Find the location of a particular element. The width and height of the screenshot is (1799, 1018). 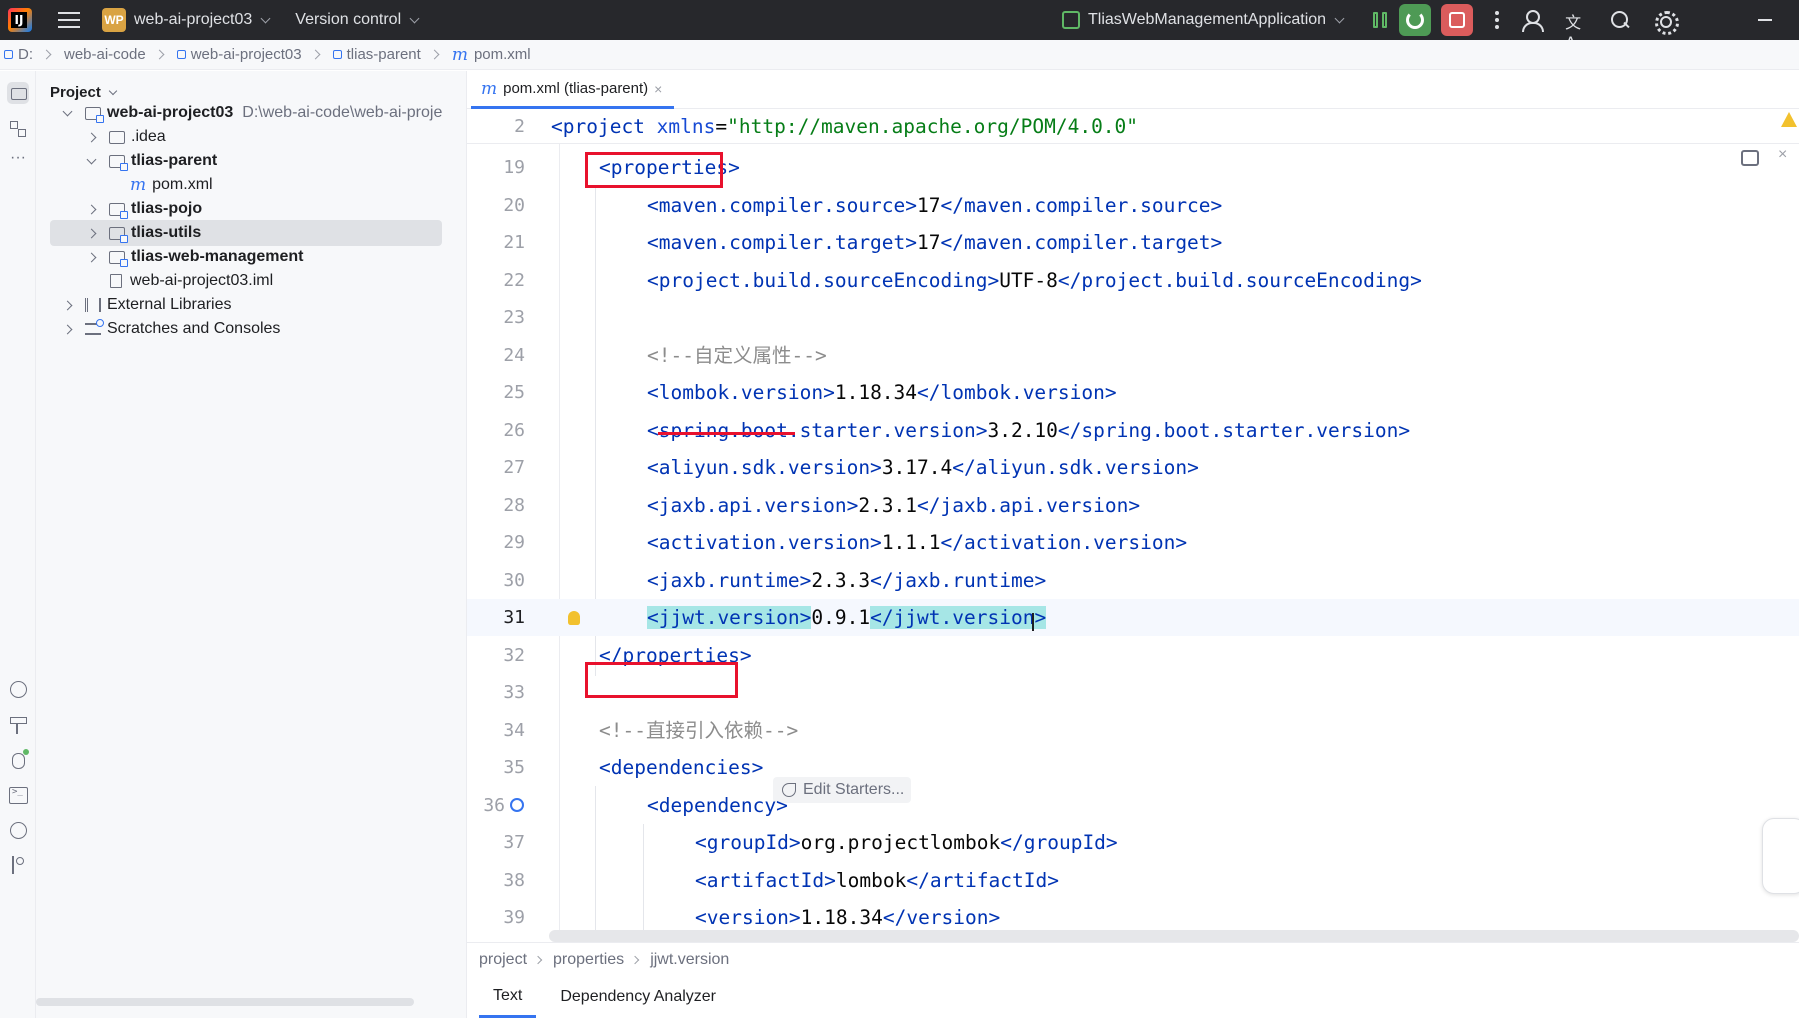

editor-crumb-jjwt-version: jjwt.version is located at coordinates (689, 960).